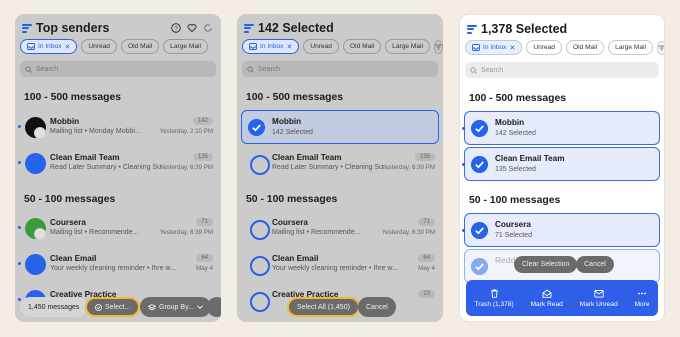  I want to click on section-heading: 100 - 500 messages, so click(73, 97).